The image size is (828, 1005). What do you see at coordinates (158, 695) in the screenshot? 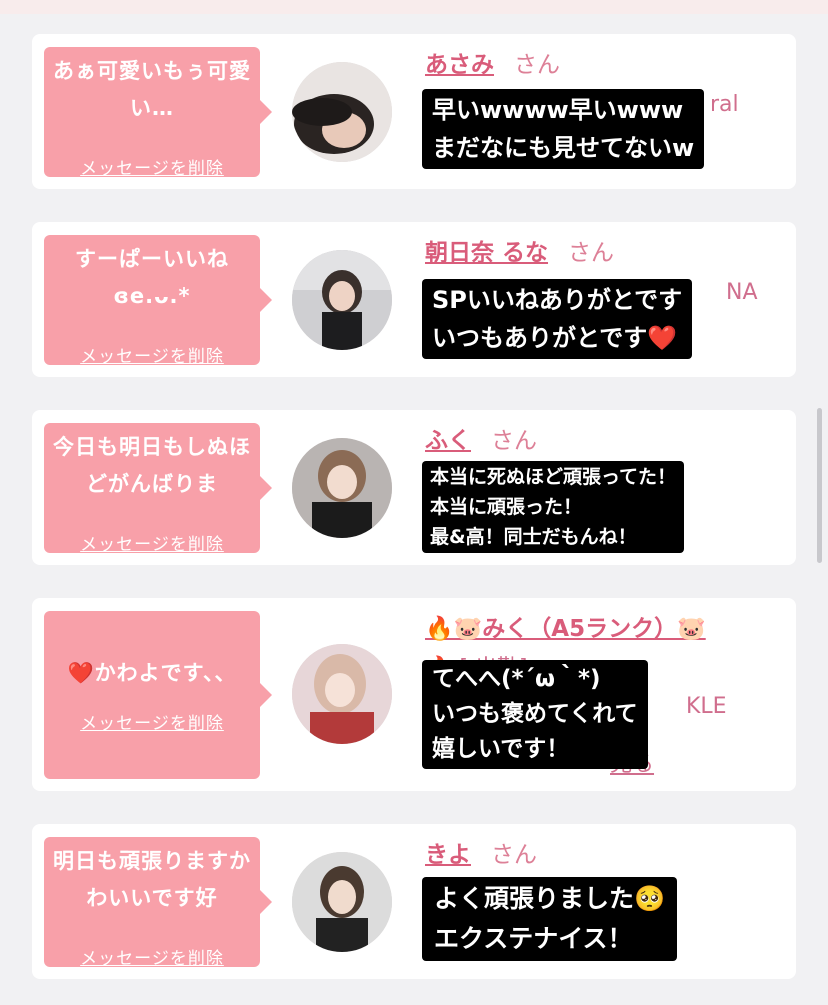
I see `message-bubble: ❤️かわよです、、 メッセージを削除` at bounding box center [158, 695].